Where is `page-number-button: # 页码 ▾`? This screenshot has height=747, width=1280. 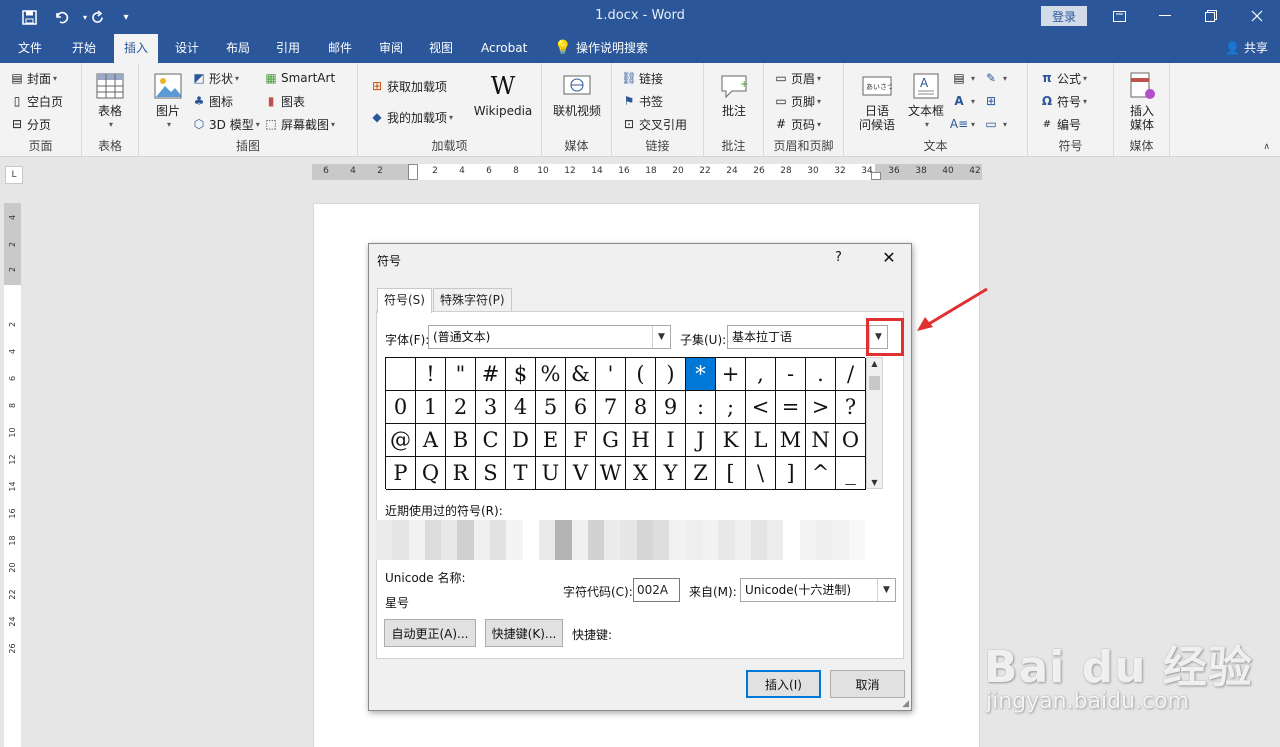 page-number-button: # 页码 ▾ is located at coordinates (797, 124).